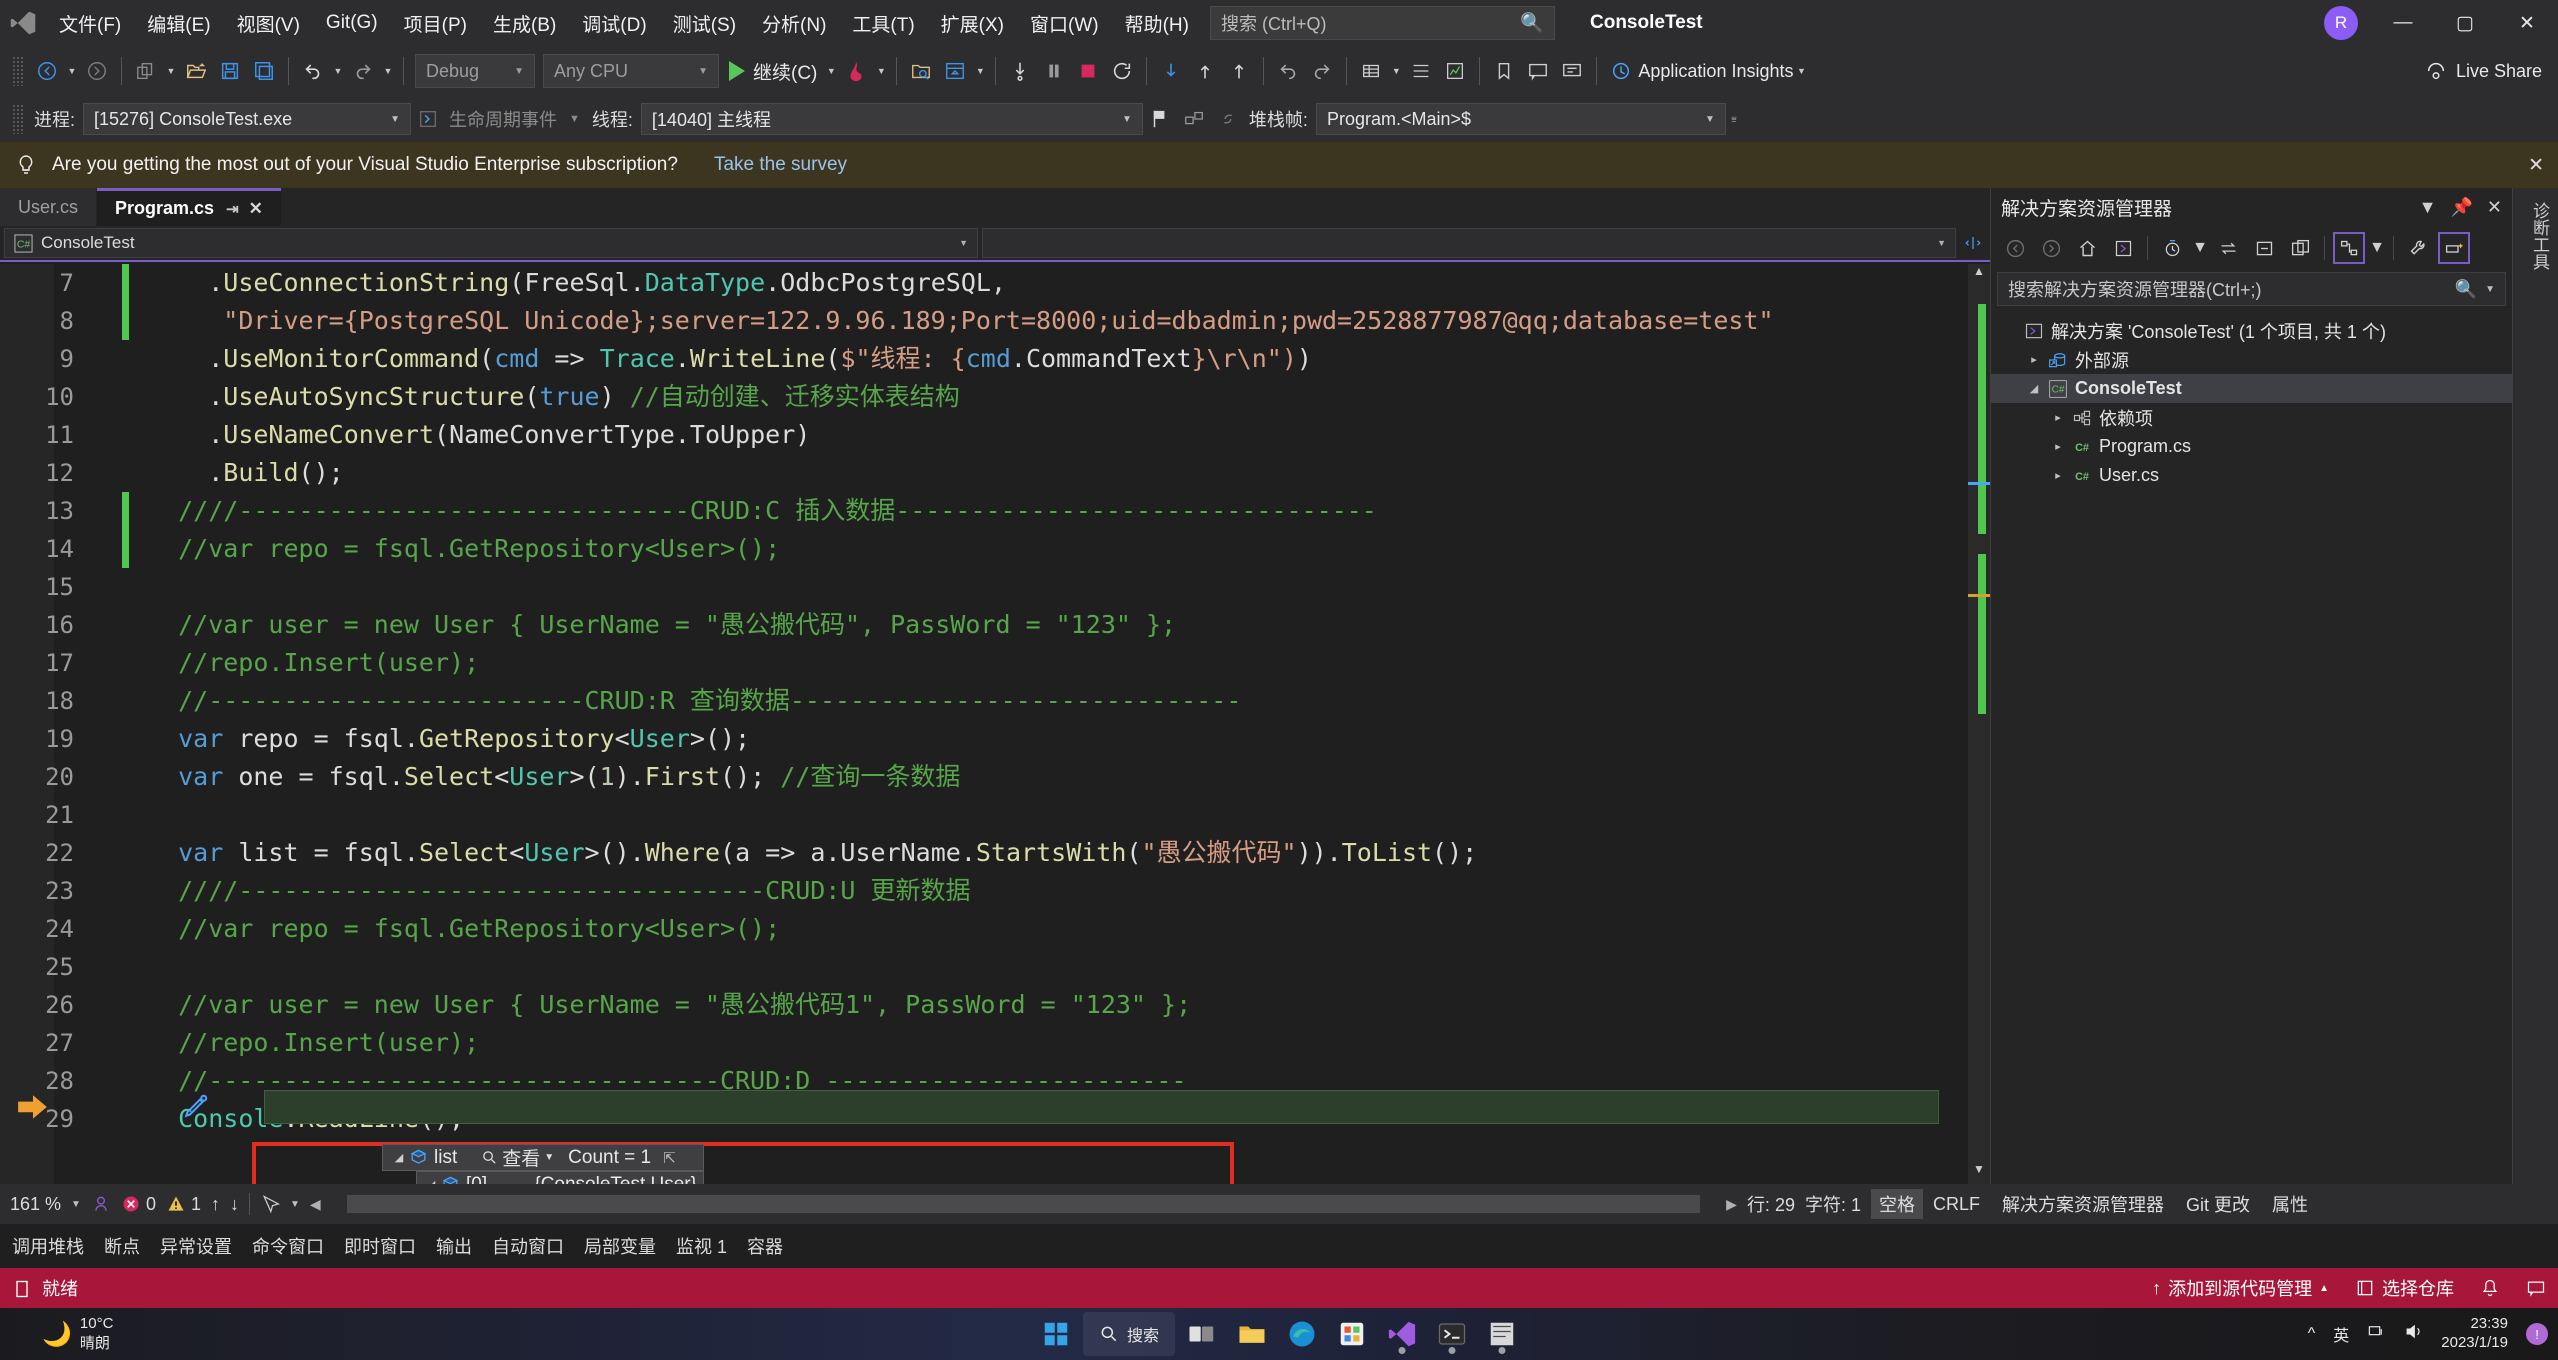 The width and height of the screenshot is (2558, 1360). I want to click on menu-debug: 调试(D), so click(614, 23).